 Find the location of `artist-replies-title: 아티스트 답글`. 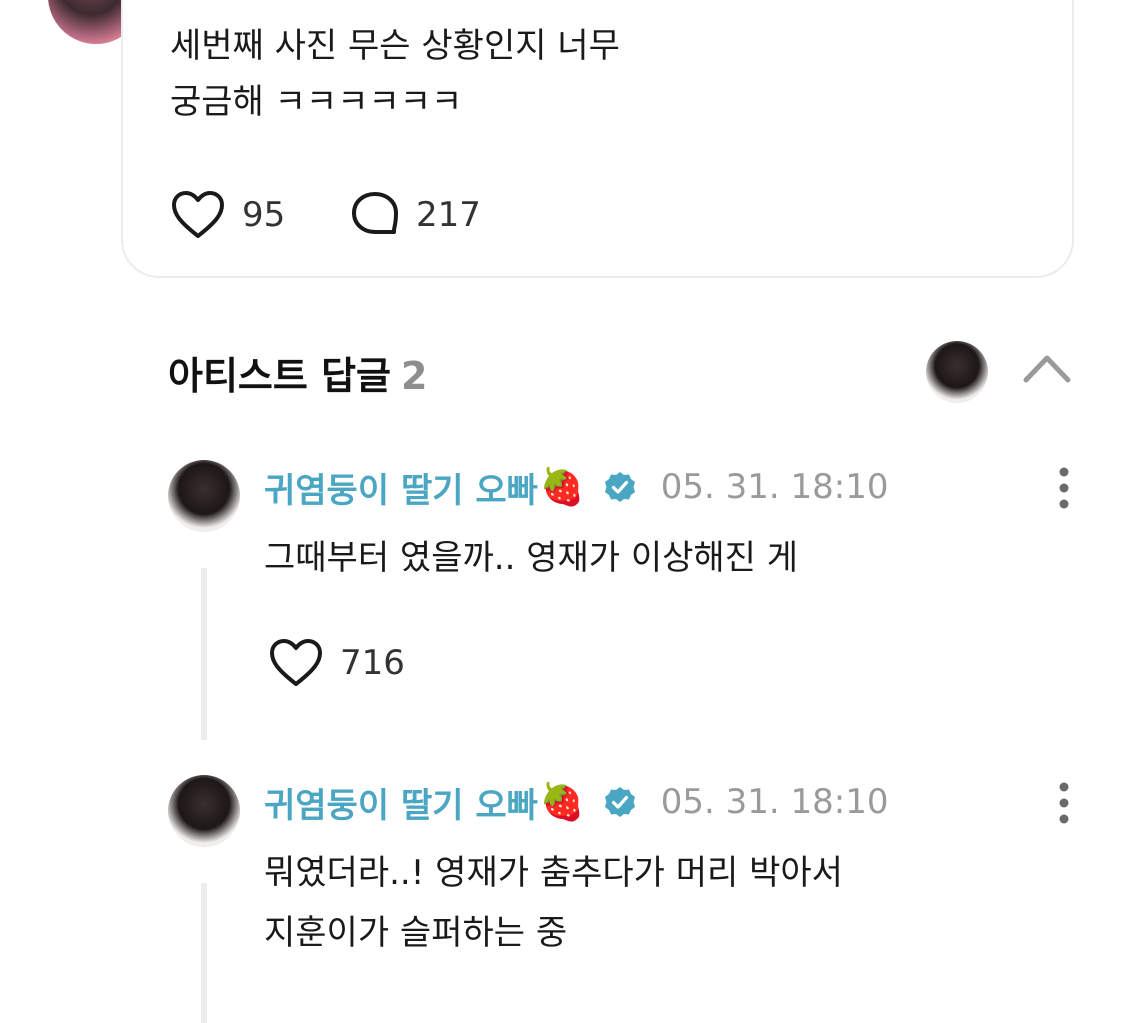

artist-replies-title: 아티스트 답글 is located at coordinates (279, 376).